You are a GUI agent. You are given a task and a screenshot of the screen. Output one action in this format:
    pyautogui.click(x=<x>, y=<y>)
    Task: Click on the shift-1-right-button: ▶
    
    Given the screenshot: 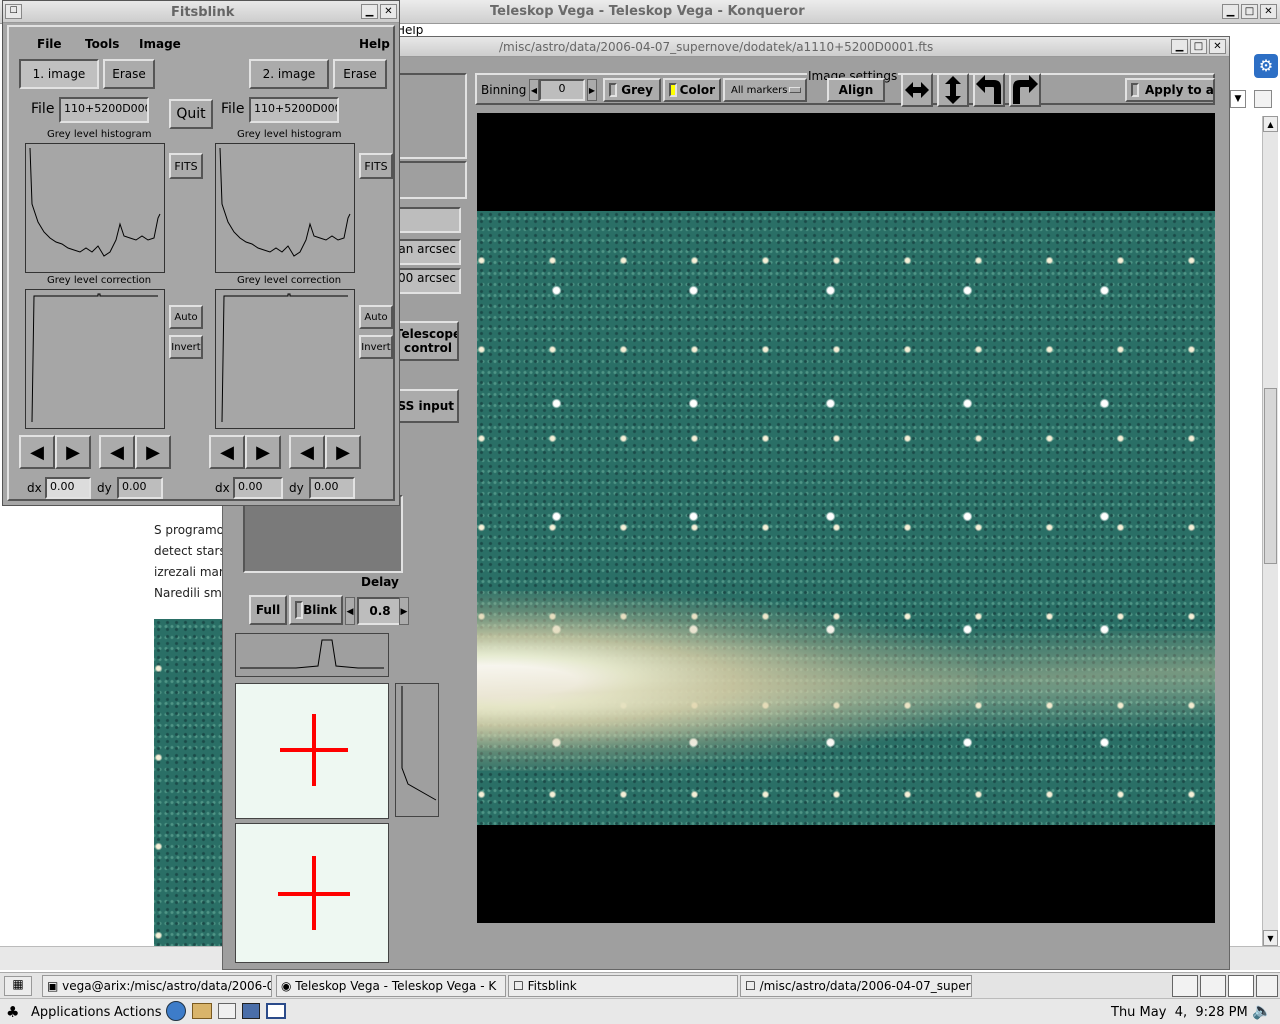 What is the action you would take?
    pyautogui.click(x=73, y=452)
    